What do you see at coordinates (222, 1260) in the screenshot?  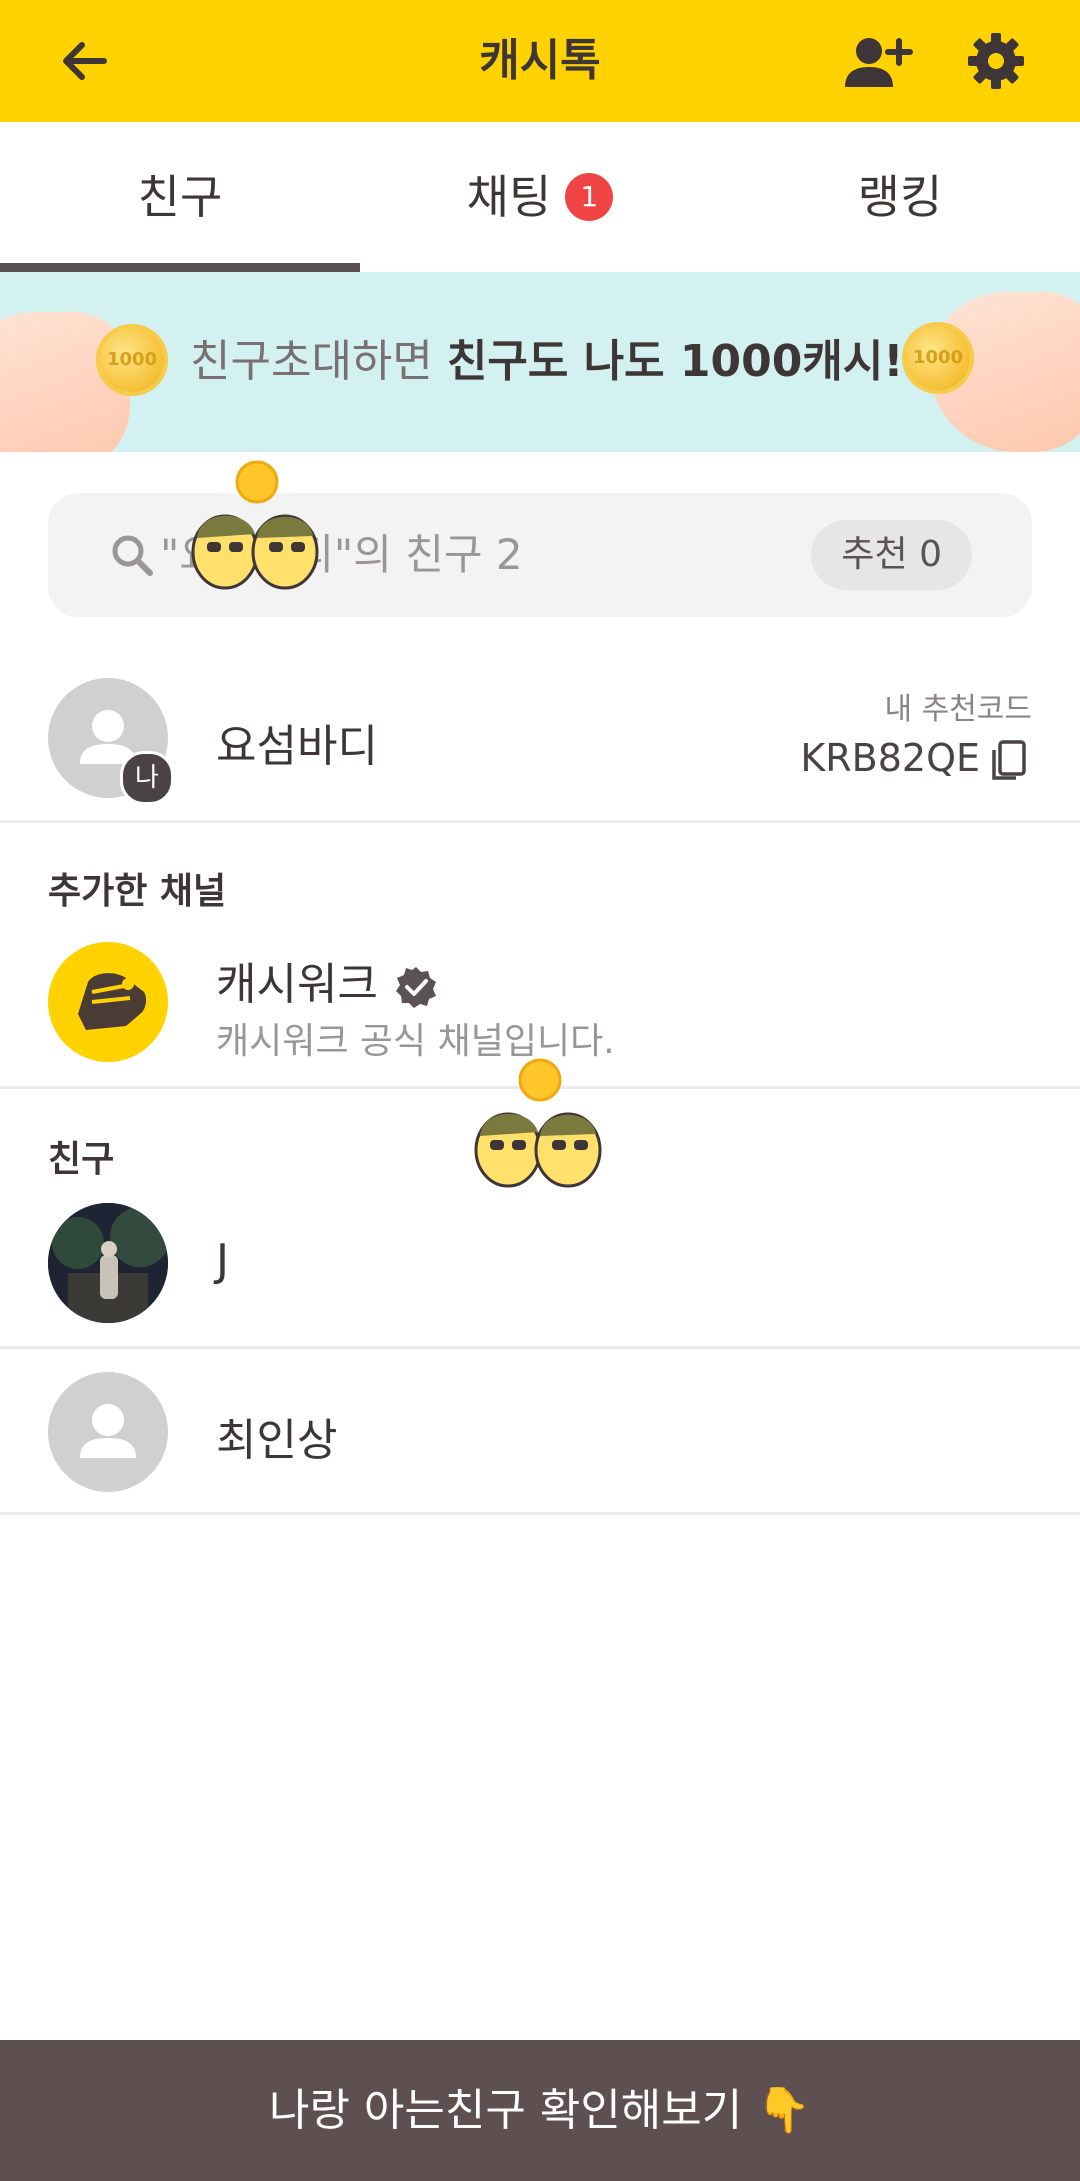 I see `friend-name: J` at bounding box center [222, 1260].